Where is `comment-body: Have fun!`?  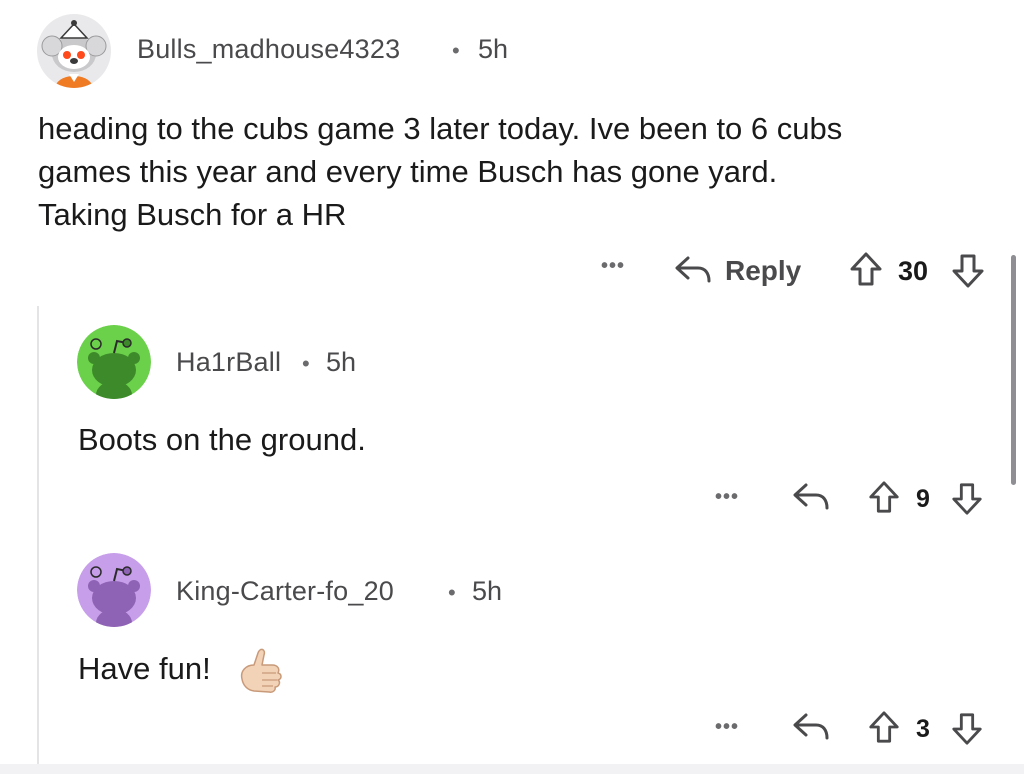 comment-body: Have fun! is located at coordinates (144, 668).